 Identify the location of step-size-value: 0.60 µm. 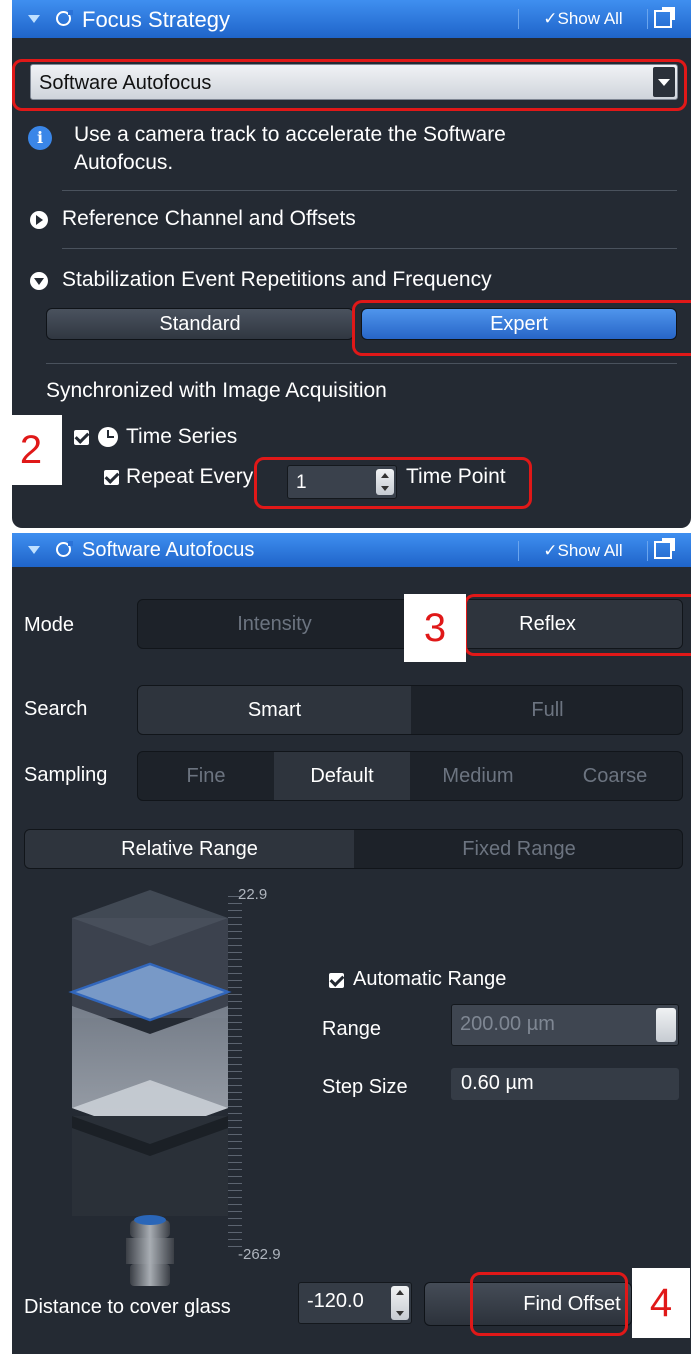
(497, 1083).